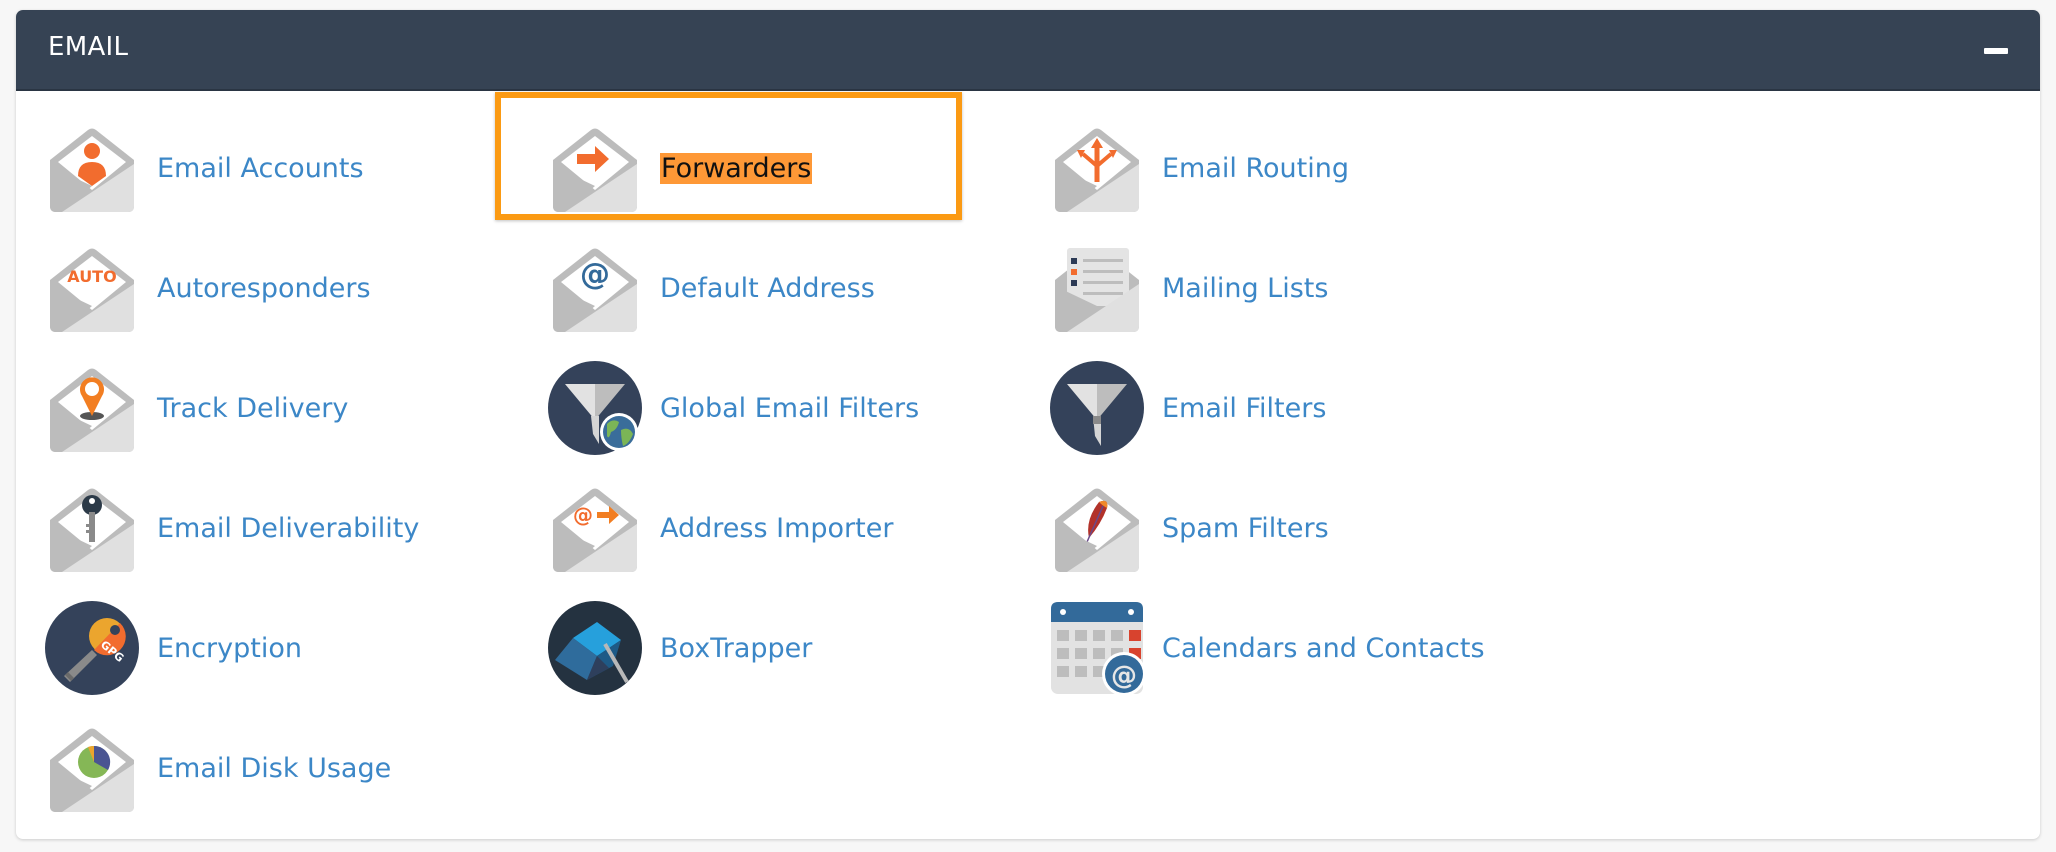 This screenshot has height=852, width=2056. What do you see at coordinates (92, 770) in the screenshot?
I see `email-disk-usage-icon` at bounding box center [92, 770].